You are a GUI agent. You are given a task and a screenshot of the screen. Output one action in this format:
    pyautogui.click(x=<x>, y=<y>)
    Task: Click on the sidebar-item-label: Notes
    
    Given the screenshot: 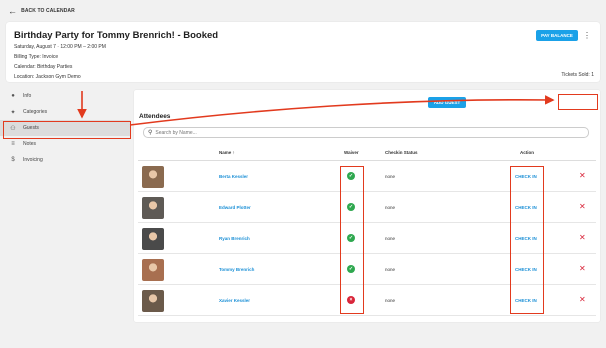 What is the action you would take?
    pyautogui.click(x=30, y=144)
    